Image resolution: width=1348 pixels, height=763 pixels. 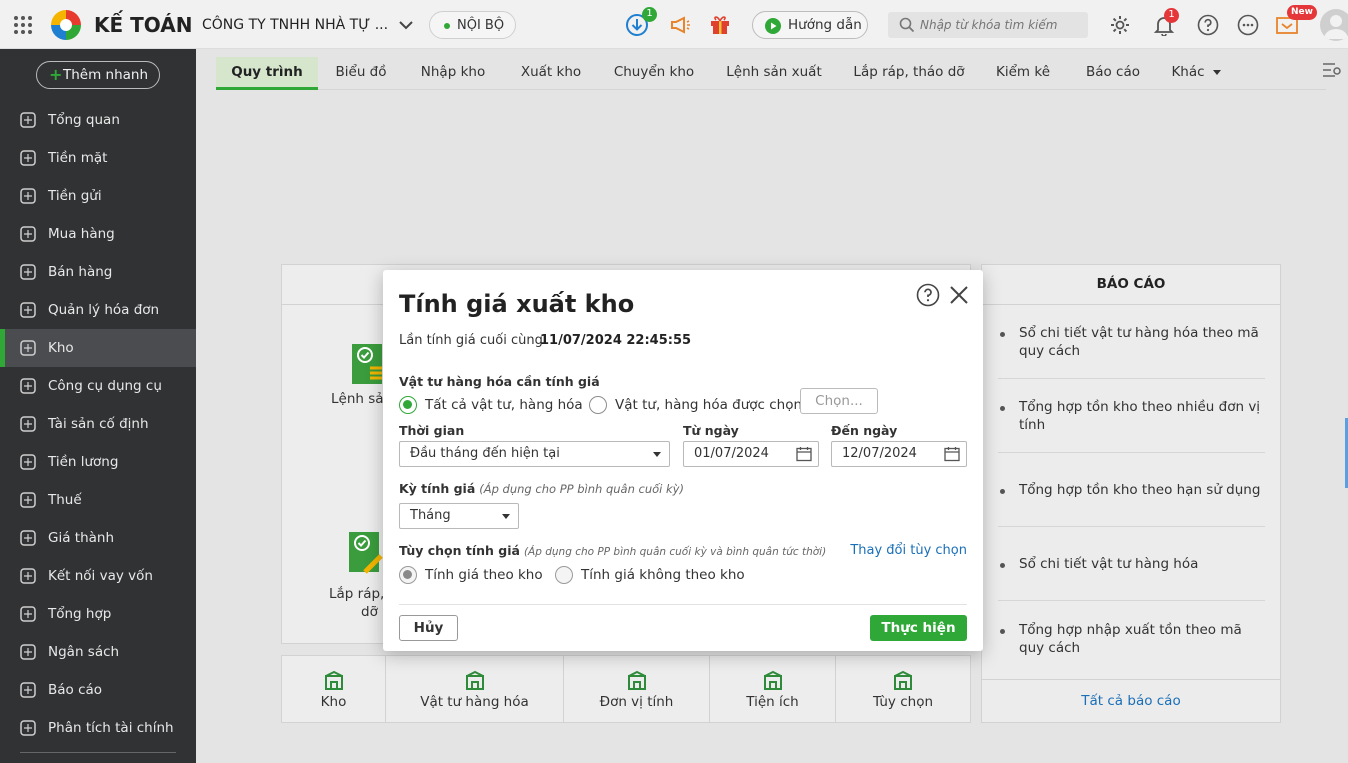 What do you see at coordinates (908, 550) in the screenshot?
I see `change-option-link: Thay đổi tùy chọn` at bounding box center [908, 550].